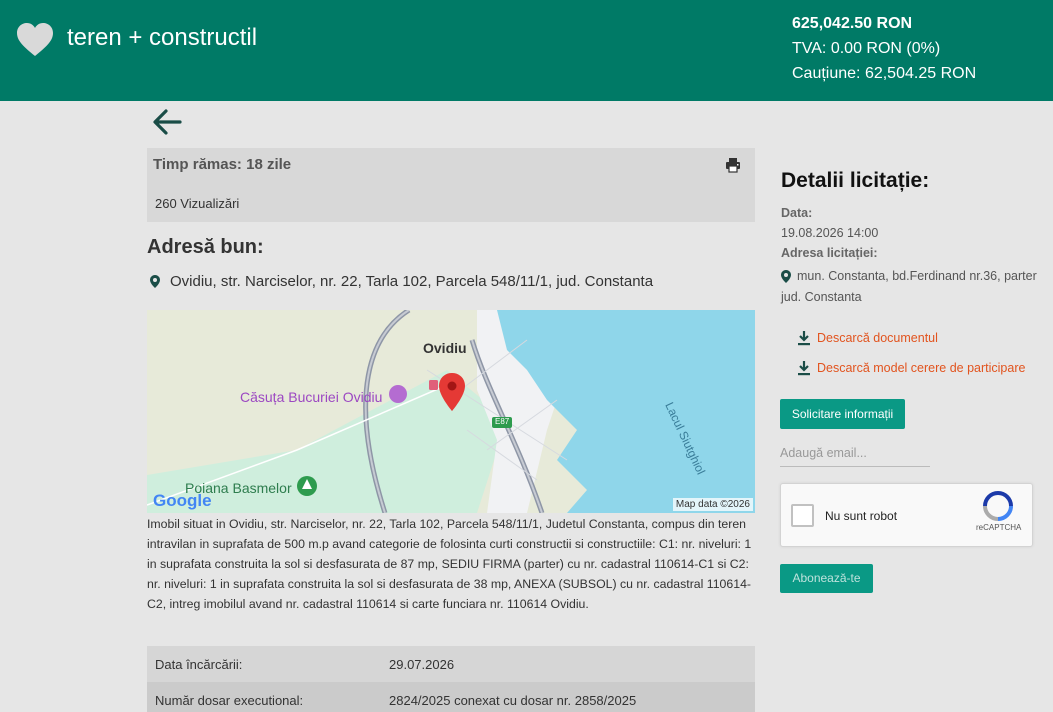 This screenshot has width=1053, height=712. What do you see at coordinates (826, 578) in the screenshot?
I see `subscribe-button: Abonează-te` at bounding box center [826, 578].